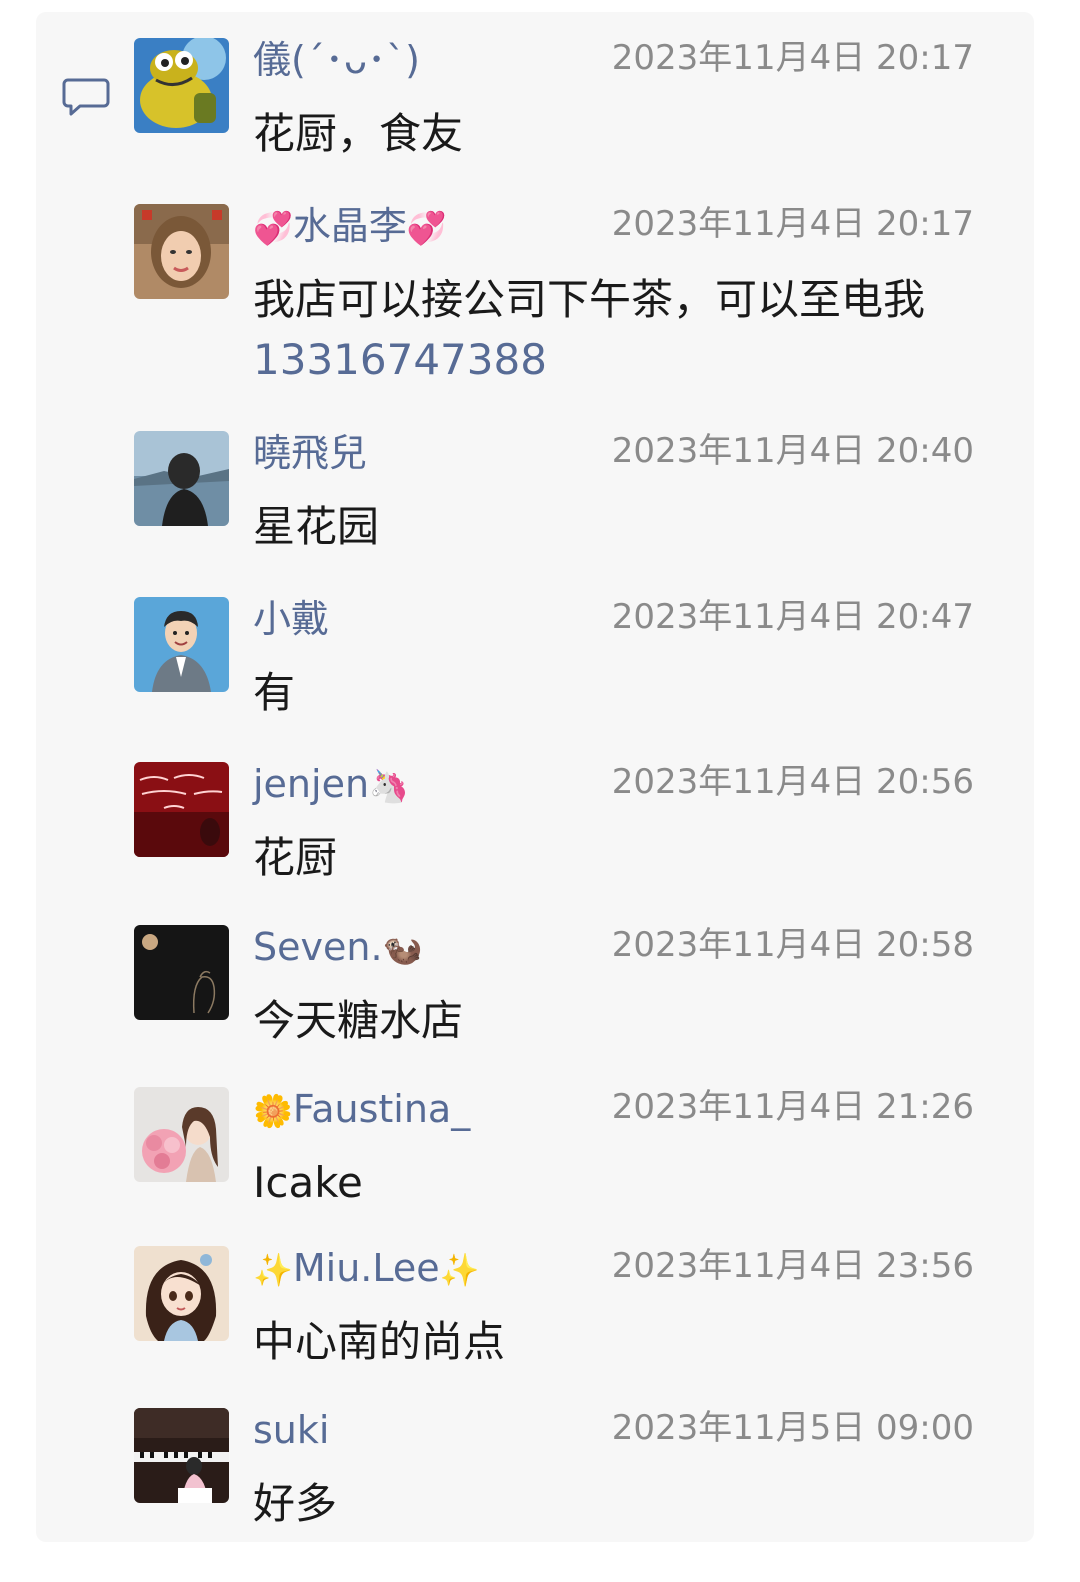 Image resolution: width=1080 pixels, height=1582 pixels. Describe the element at coordinates (792, 1428) in the screenshot. I see `comment-time: 2023年11月5日 09:00` at that location.